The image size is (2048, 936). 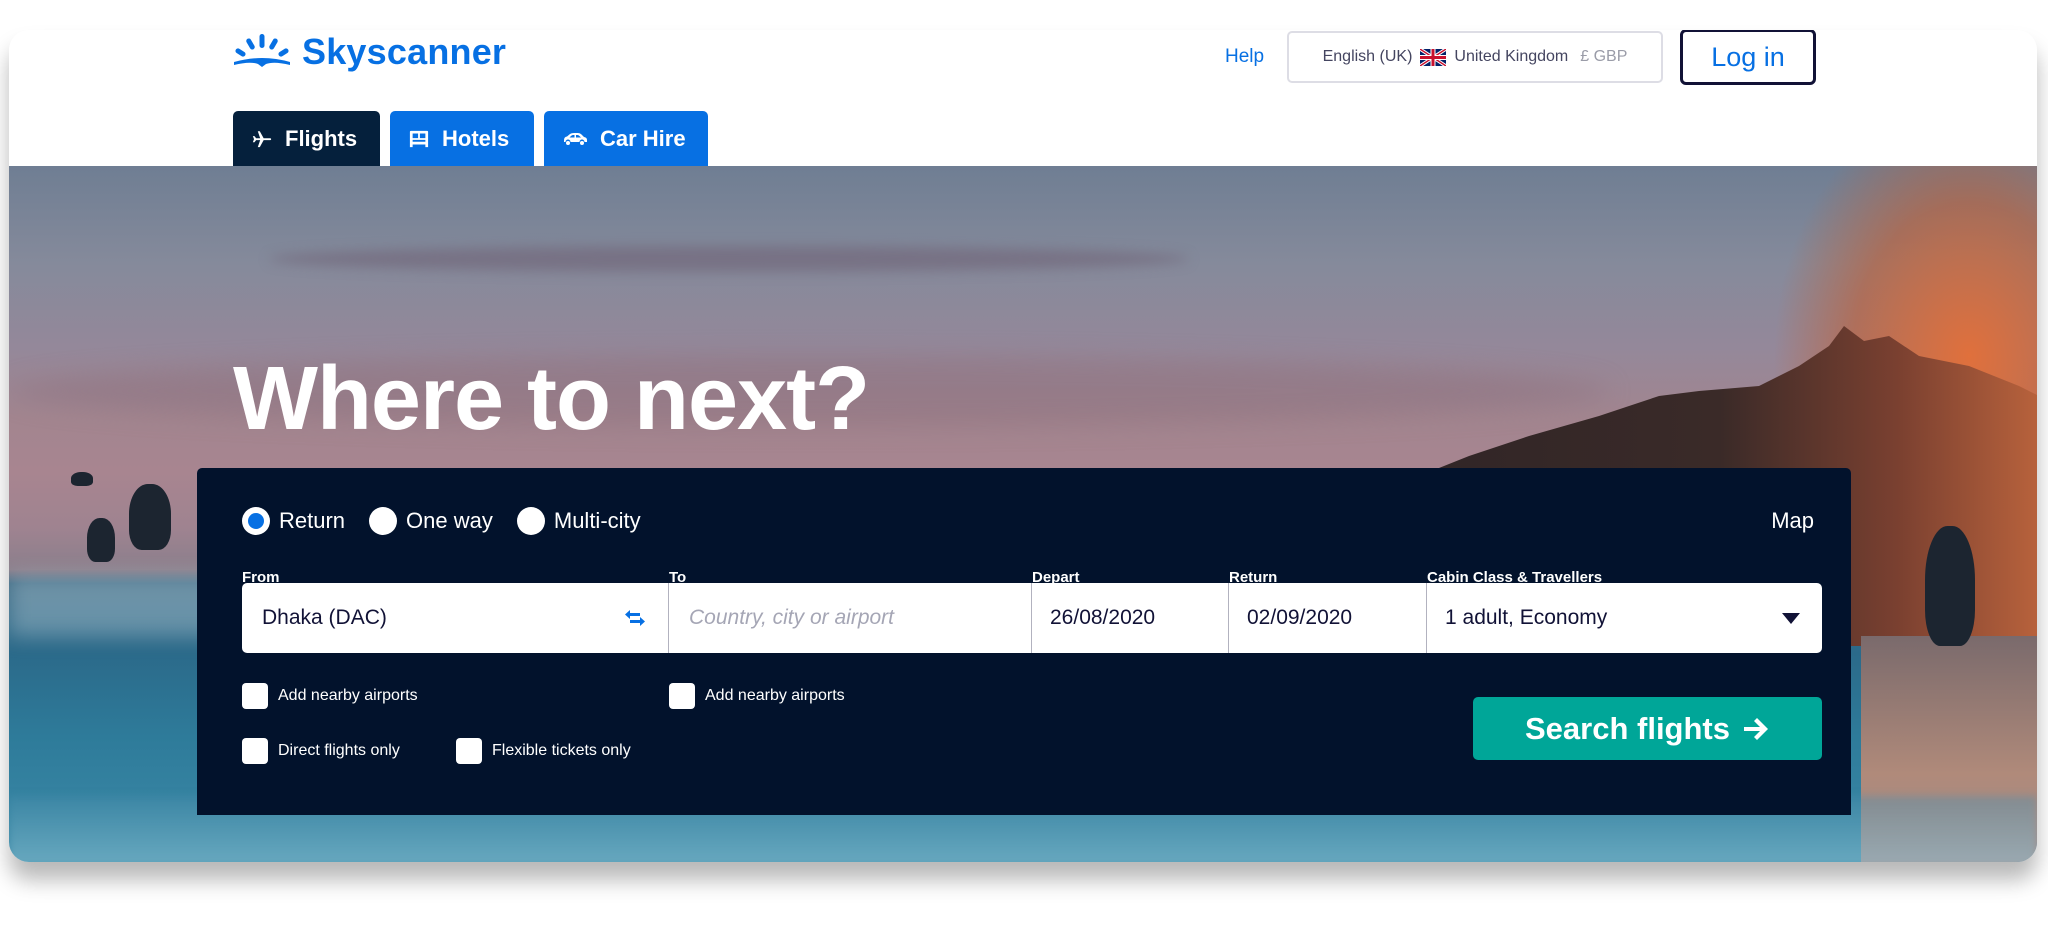 What do you see at coordinates (465, 618) in the screenshot?
I see `from-input` at bounding box center [465, 618].